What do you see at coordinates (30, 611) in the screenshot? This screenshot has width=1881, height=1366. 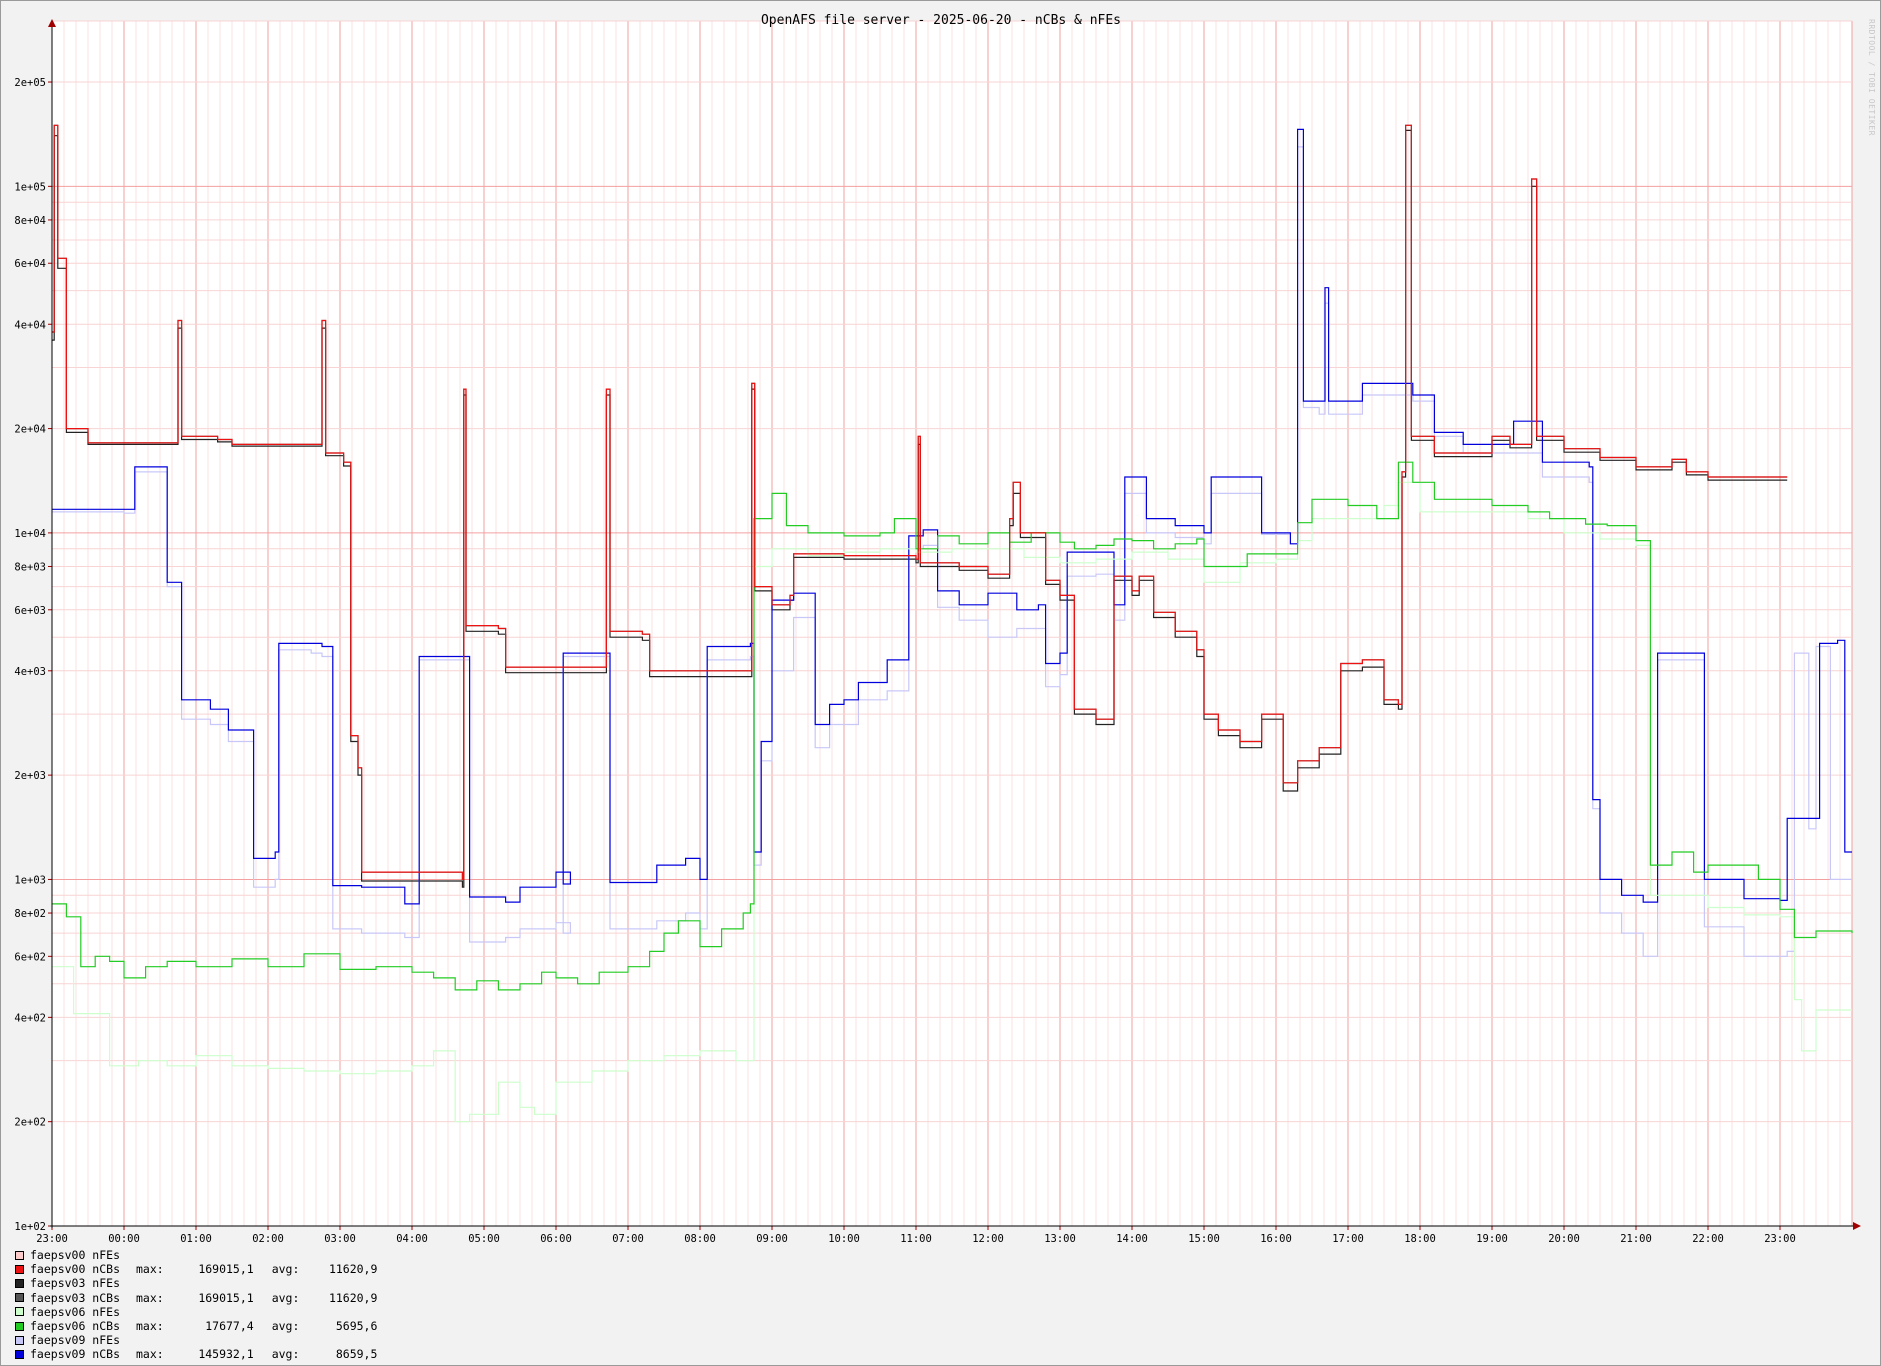 I see `y-tick-label: 6e+03` at bounding box center [30, 611].